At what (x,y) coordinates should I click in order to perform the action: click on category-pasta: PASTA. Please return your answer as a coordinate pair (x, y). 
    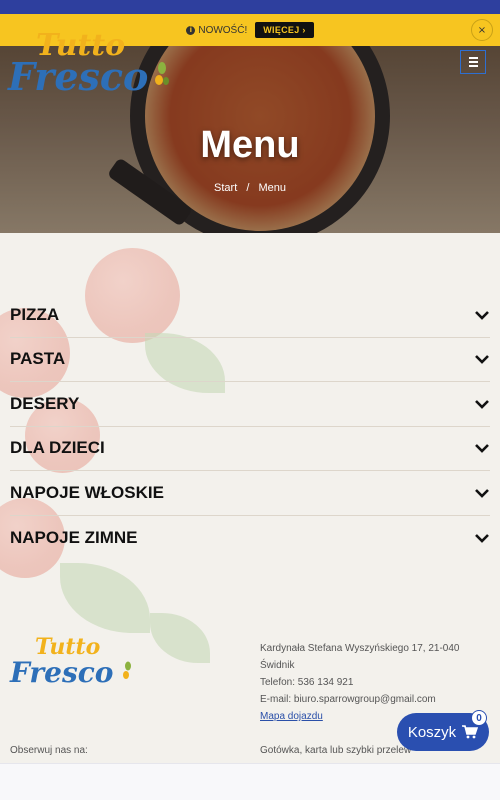
    Looking at the image, I should click on (250, 360).